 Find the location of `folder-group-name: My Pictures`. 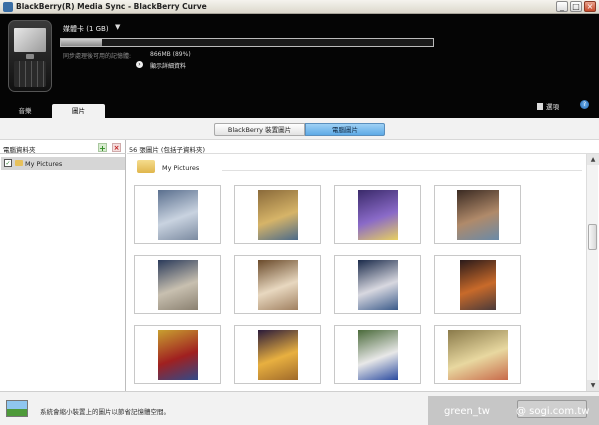

folder-group-name: My Pictures is located at coordinates (181, 168).